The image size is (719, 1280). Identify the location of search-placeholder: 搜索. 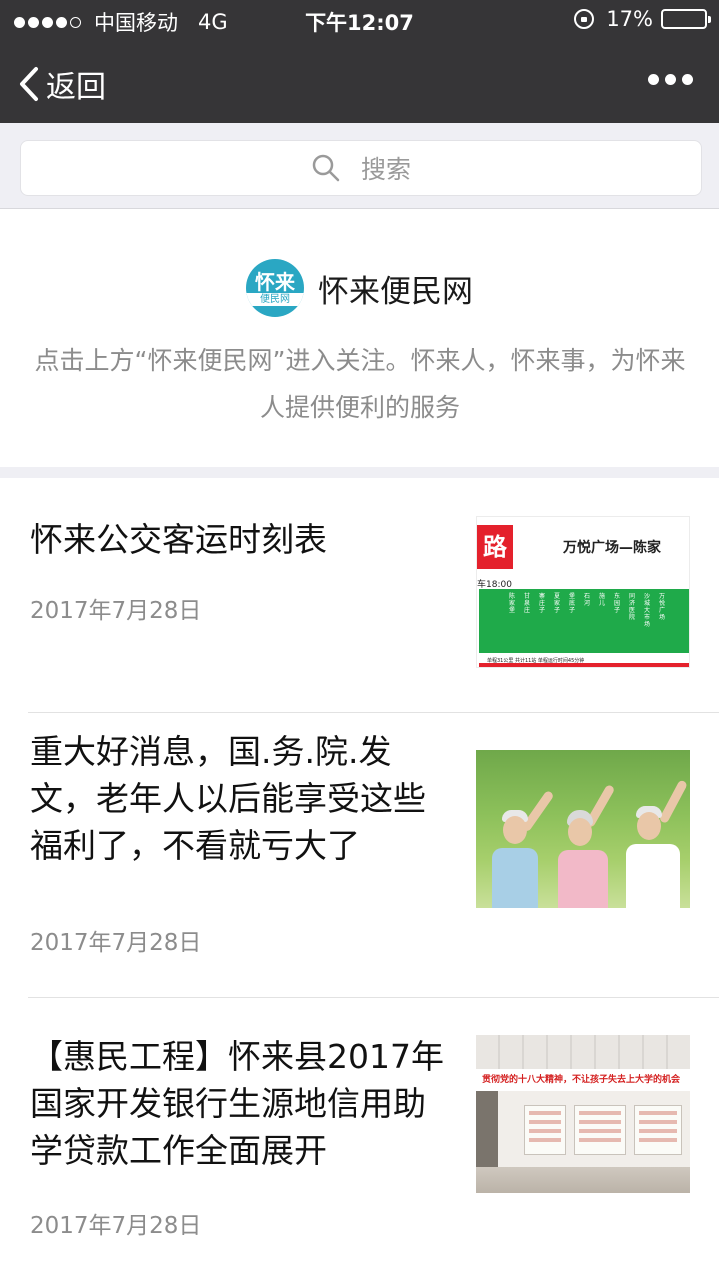
(385, 169).